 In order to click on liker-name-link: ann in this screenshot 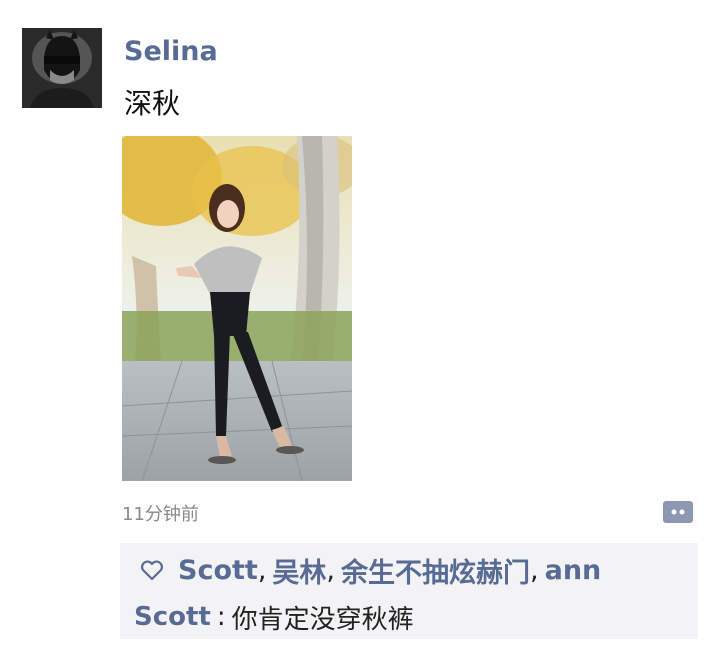, I will do `click(573, 570)`.